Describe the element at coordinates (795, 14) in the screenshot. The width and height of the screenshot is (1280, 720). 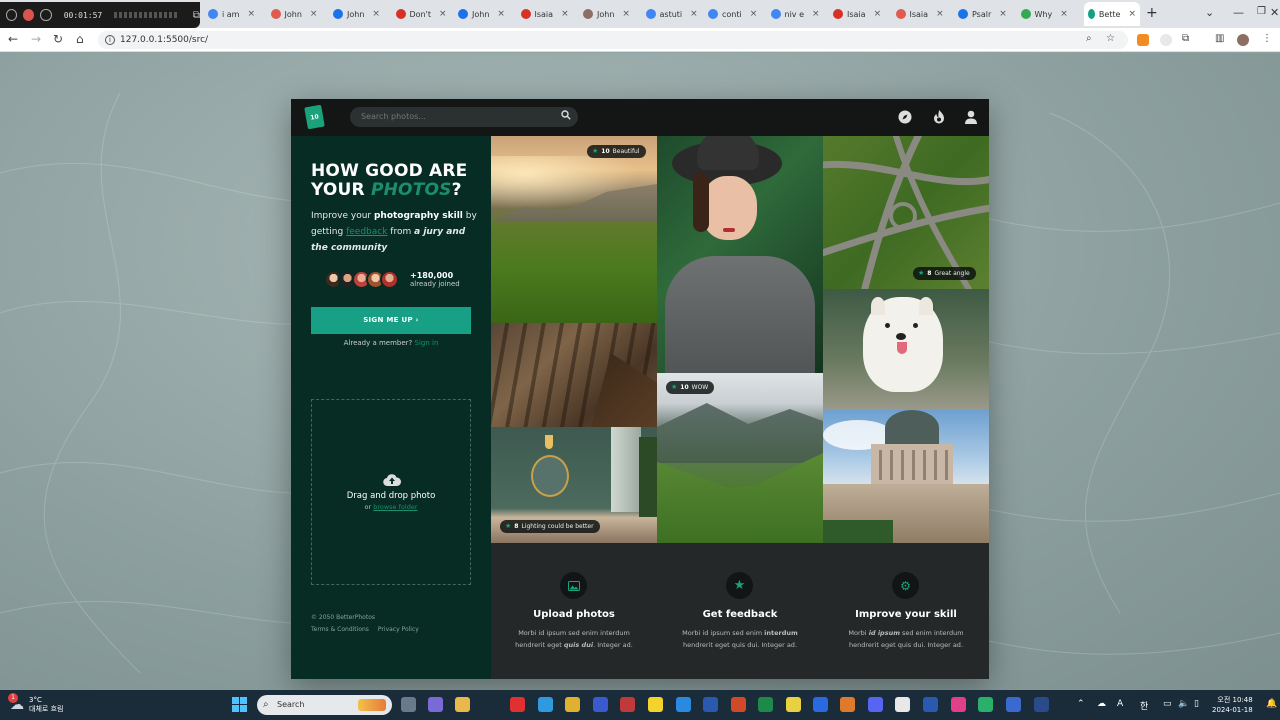
I see `browser-tab: niv e ×` at that location.